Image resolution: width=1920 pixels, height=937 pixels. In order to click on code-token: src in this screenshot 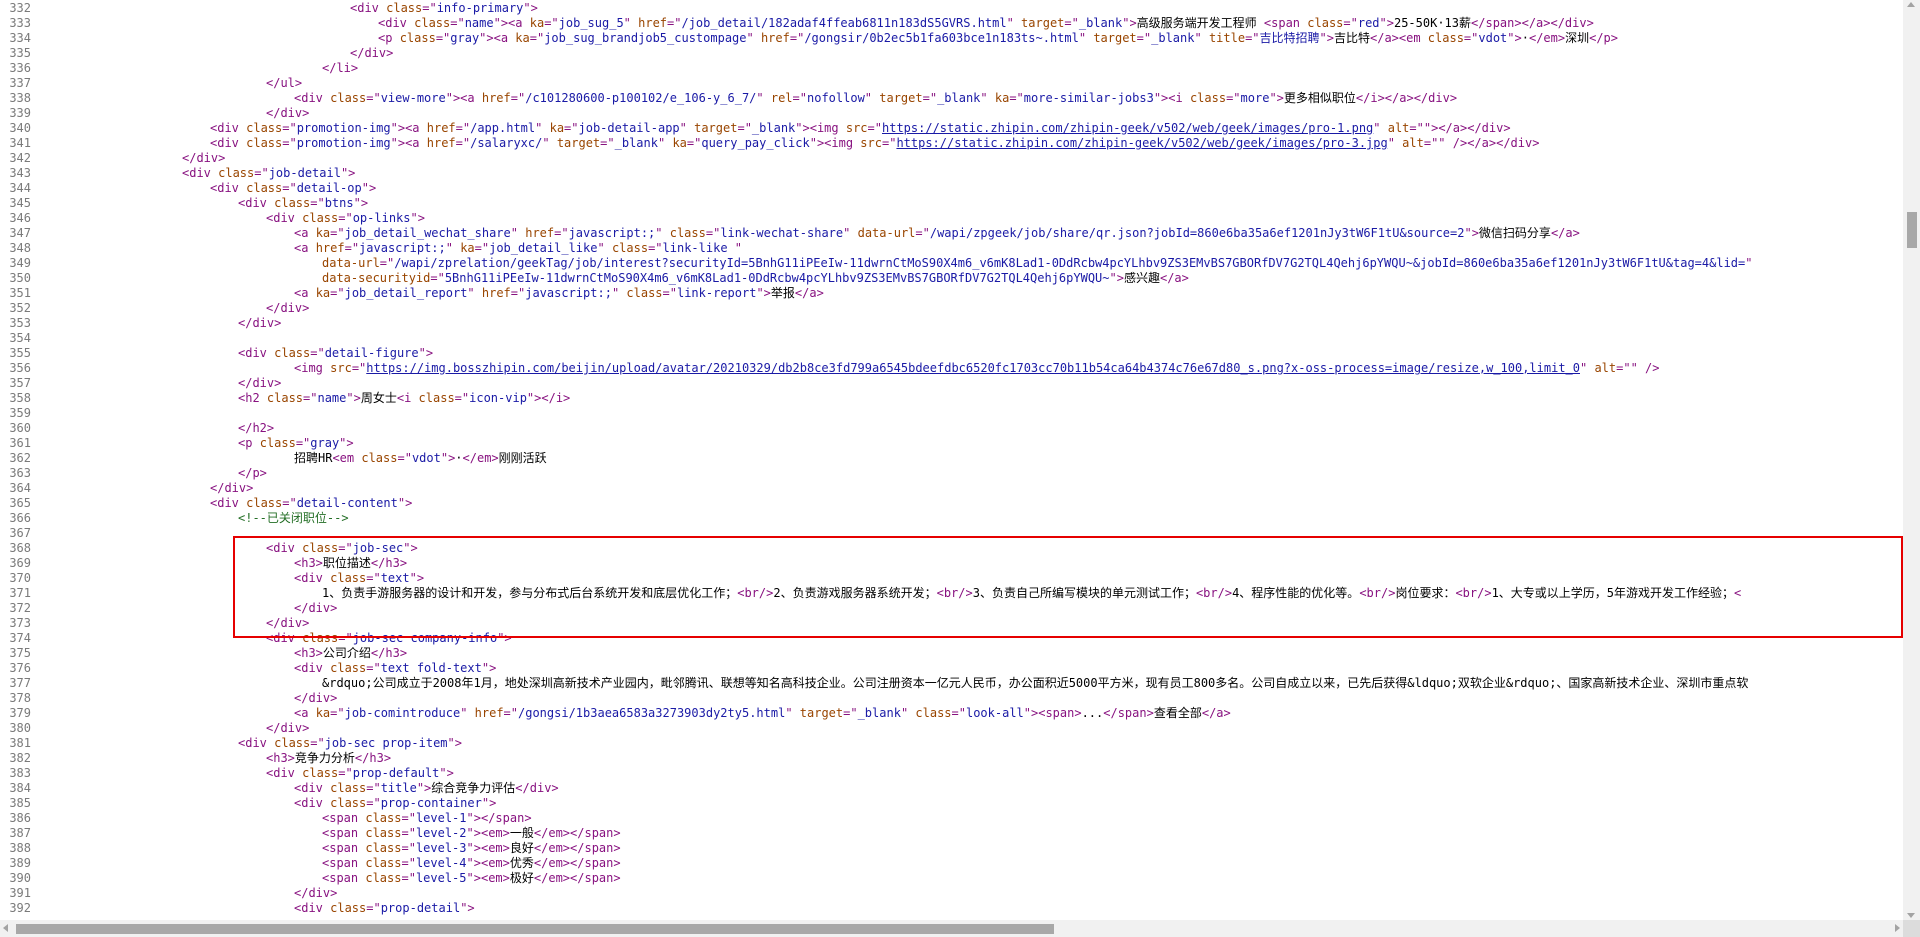, I will do `click(341, 368)`.